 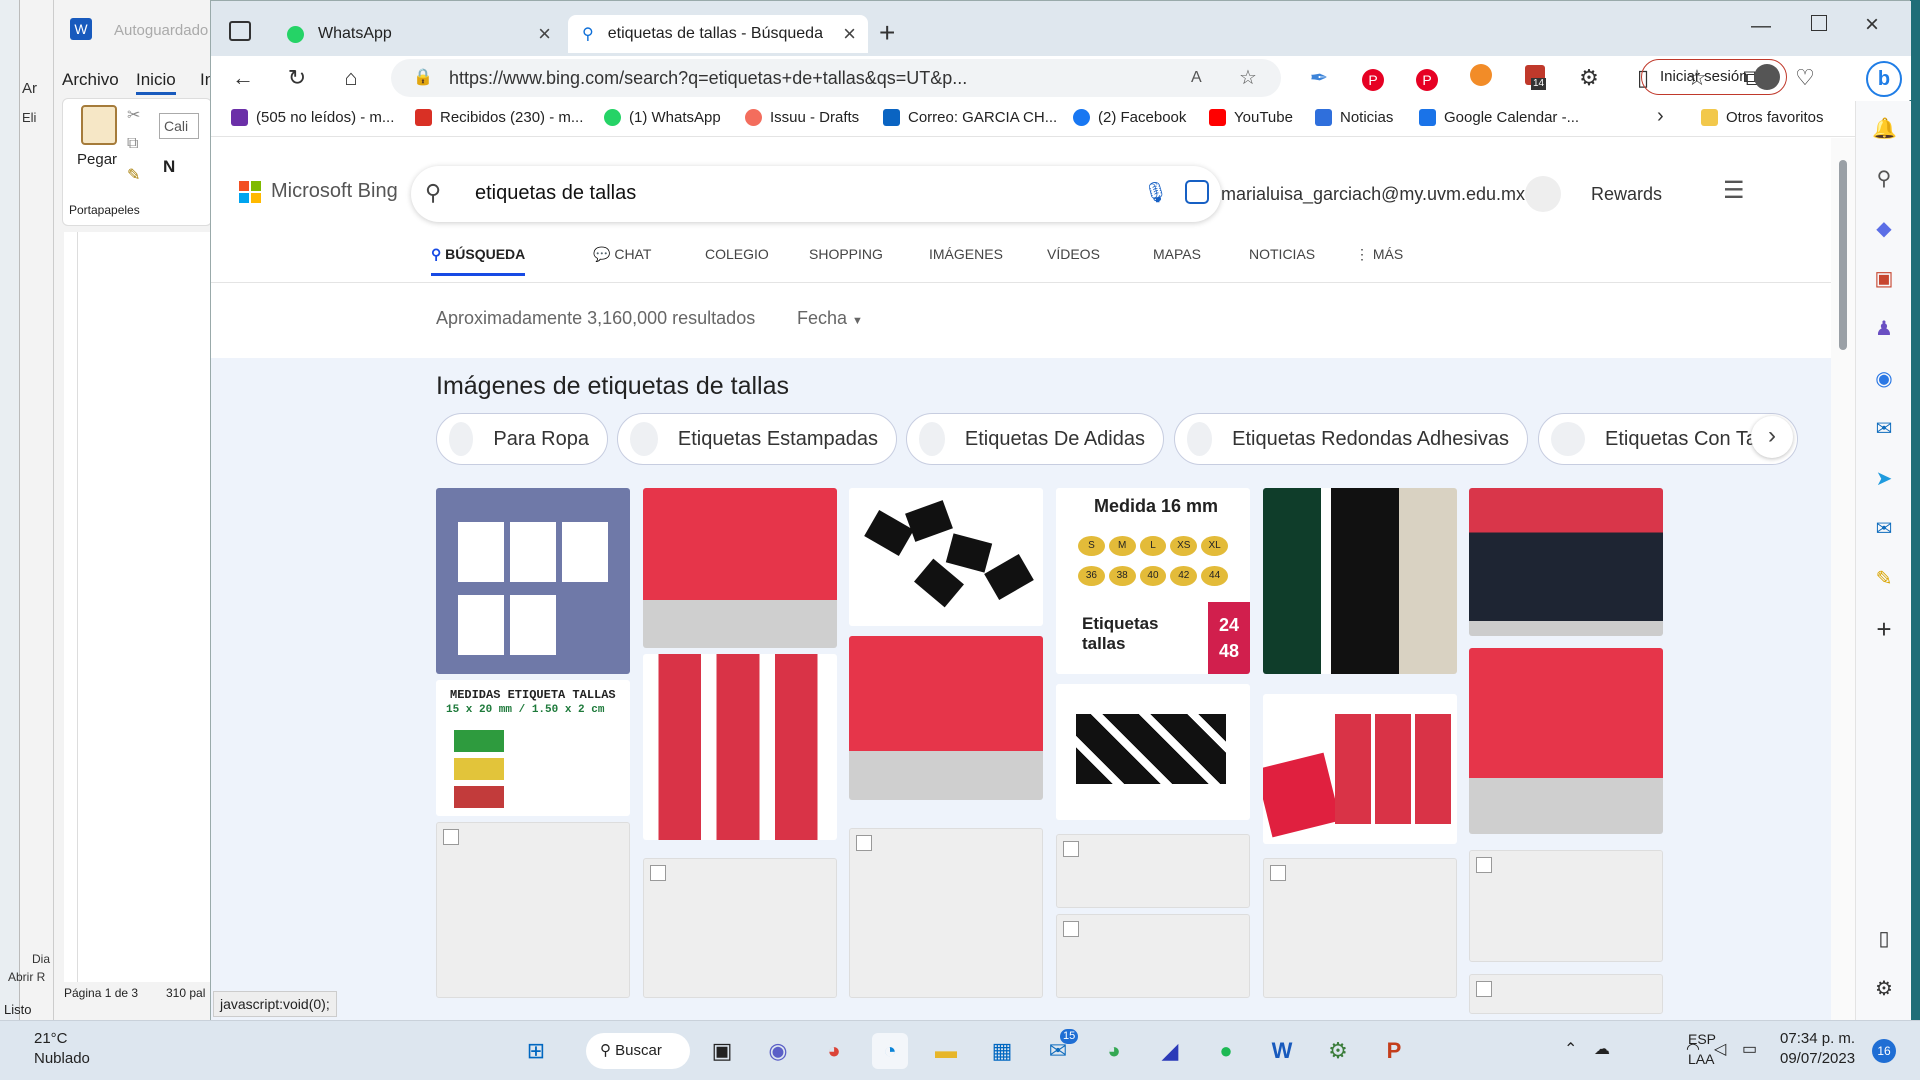 What do you see at coordinates (297, 78) in the screenshot?
I see `refresh-icon: ↻` at bounding box center [297, 78].